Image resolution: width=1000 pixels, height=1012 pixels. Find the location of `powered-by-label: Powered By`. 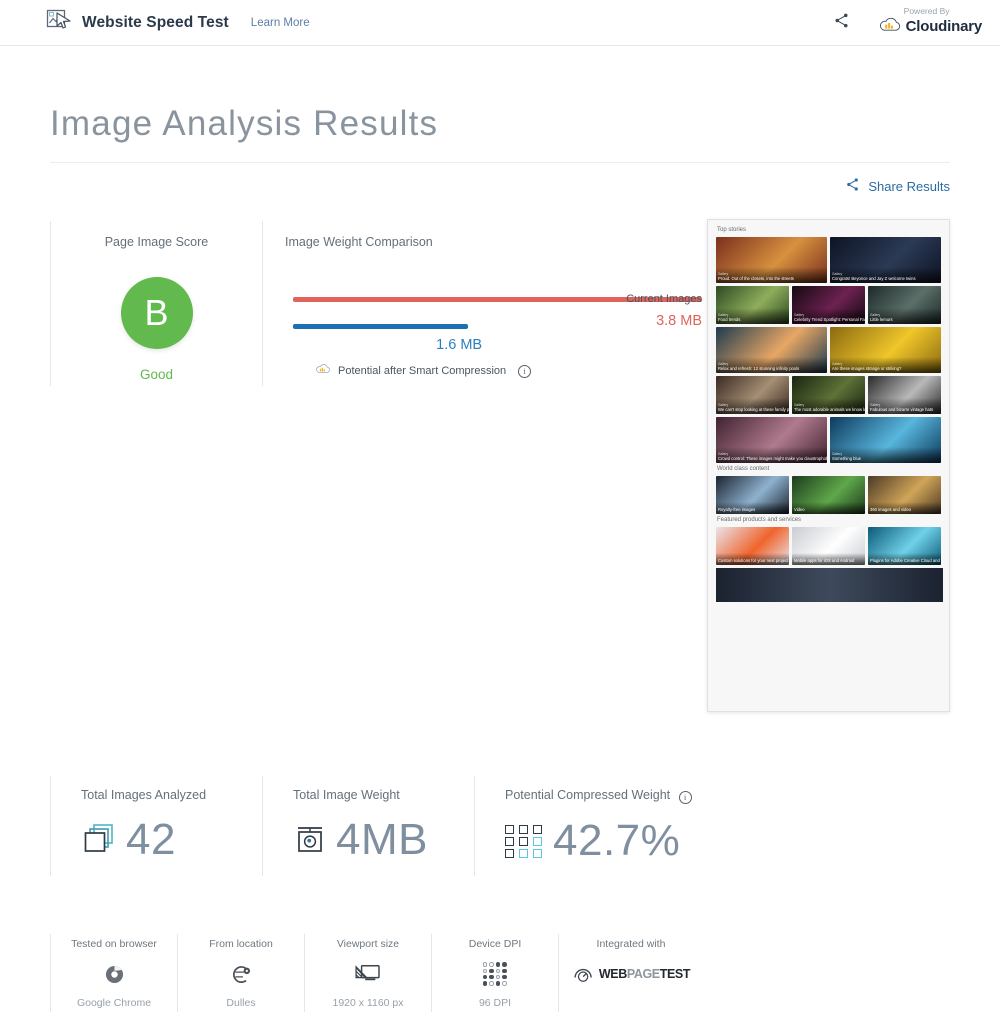

powered-by-label: Powered By is located at coordinates (926, 11).